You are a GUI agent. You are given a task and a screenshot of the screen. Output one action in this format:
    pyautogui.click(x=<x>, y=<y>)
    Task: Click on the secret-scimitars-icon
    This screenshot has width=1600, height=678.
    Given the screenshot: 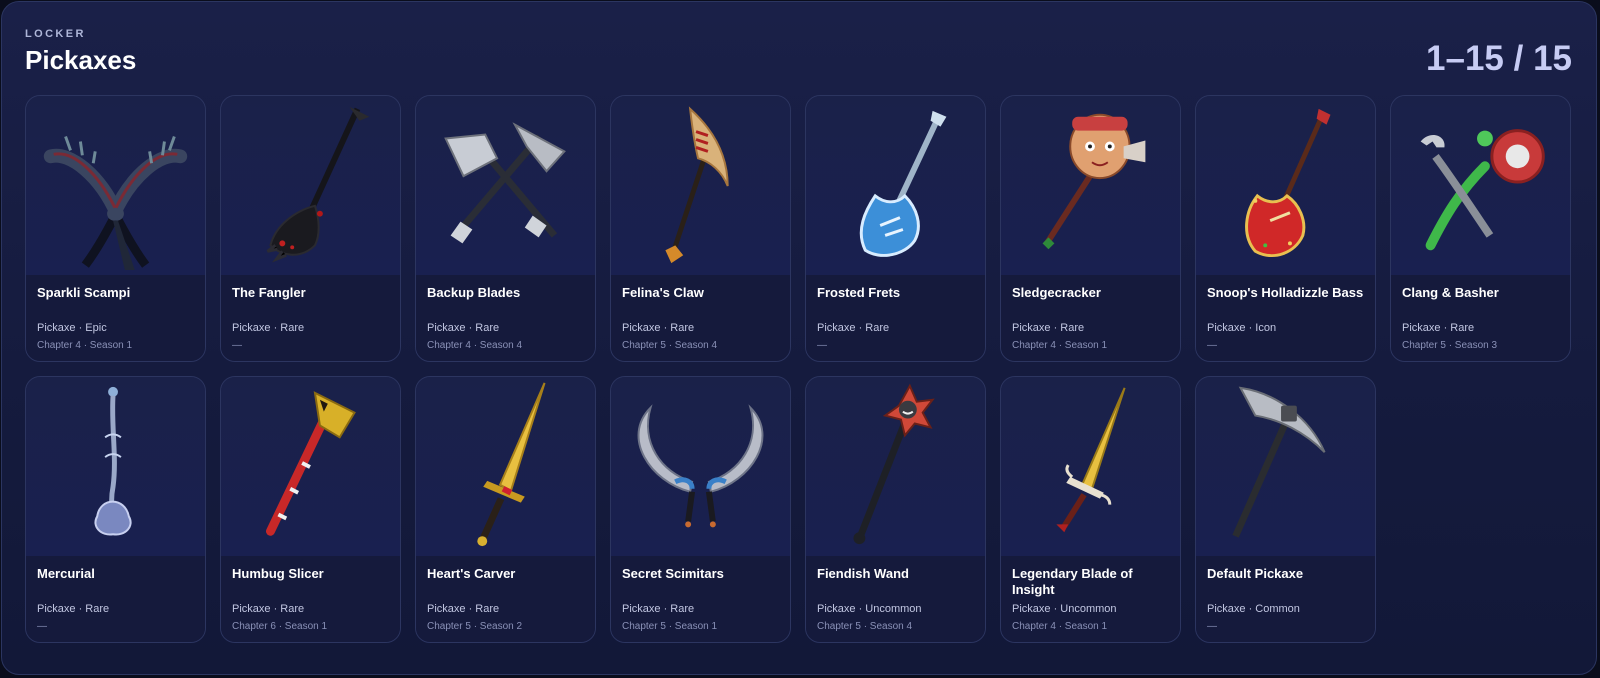 What is the action you would take?
    pyautogui.click(x=700, y=466)
    